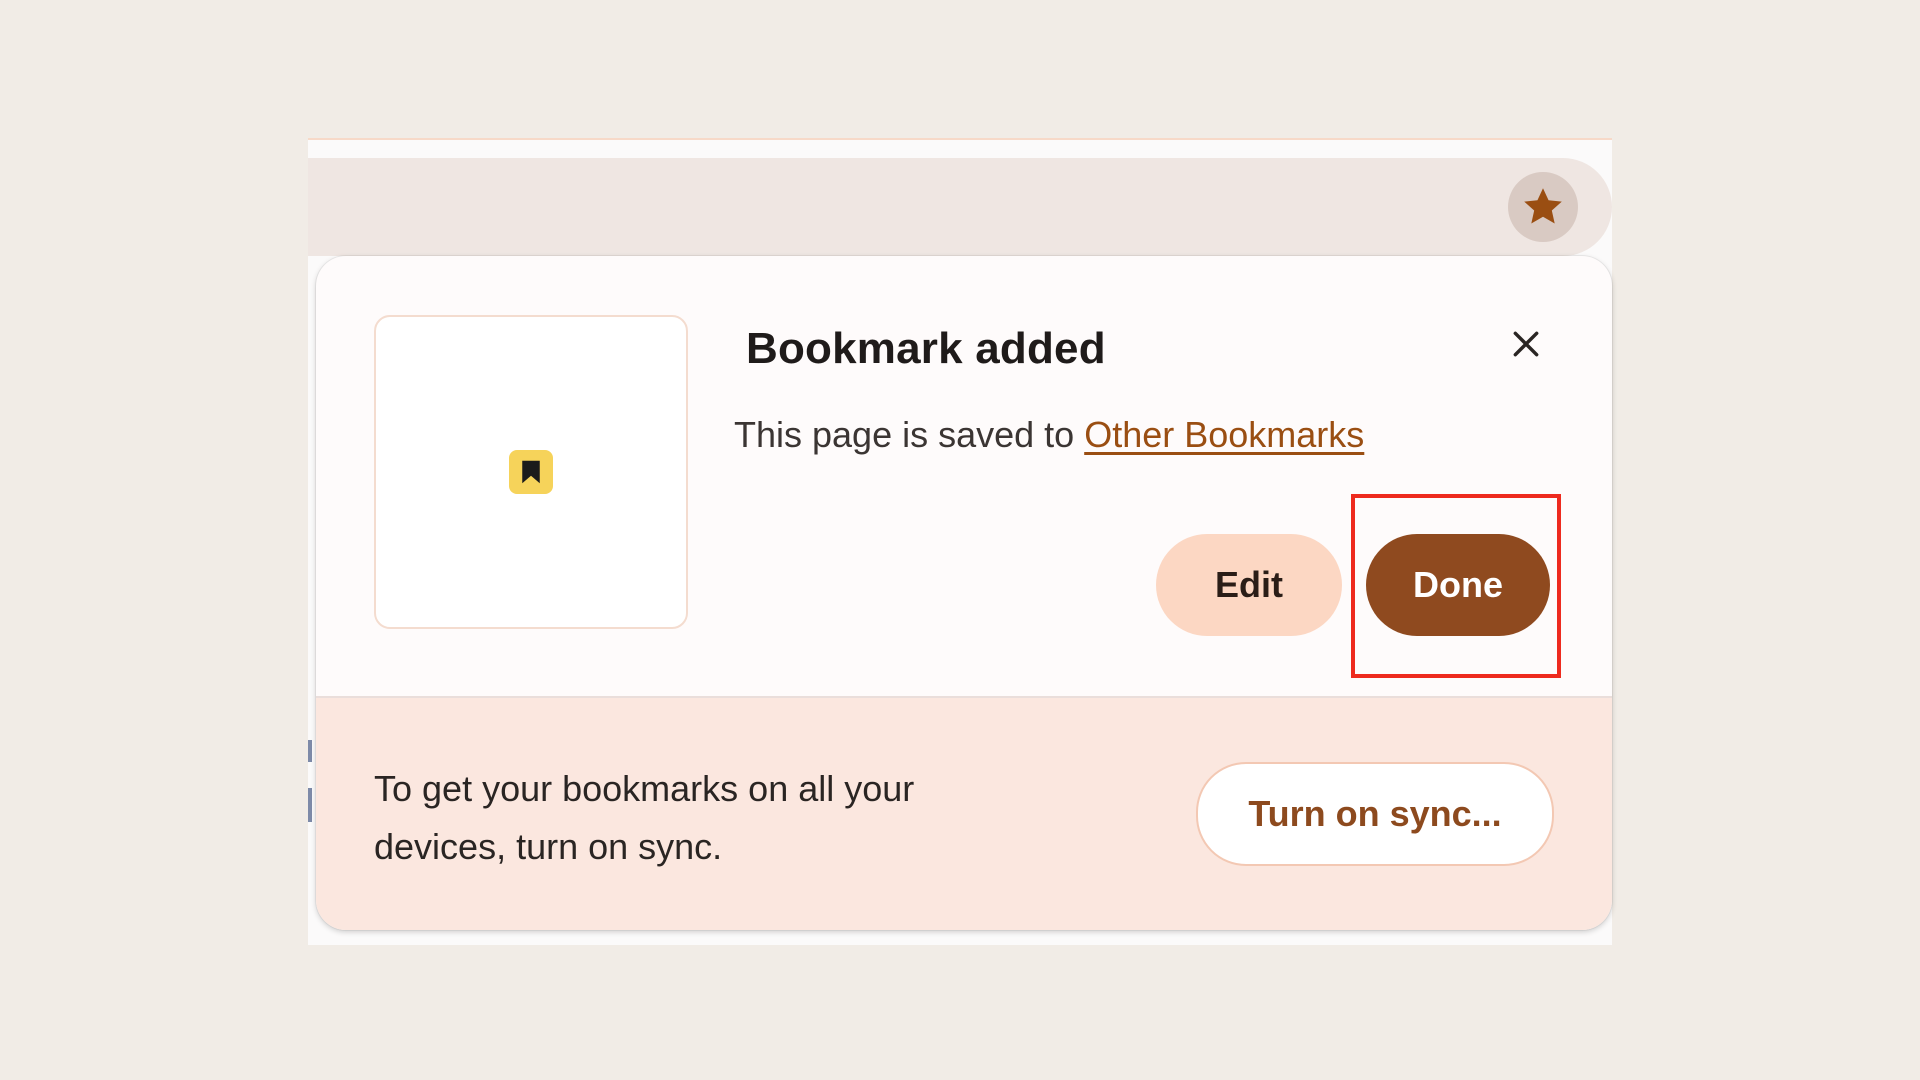  Describe the element at coordinates (904, 434) in the screenshot. I see `saved-to-text: This page is saved to` at that location.